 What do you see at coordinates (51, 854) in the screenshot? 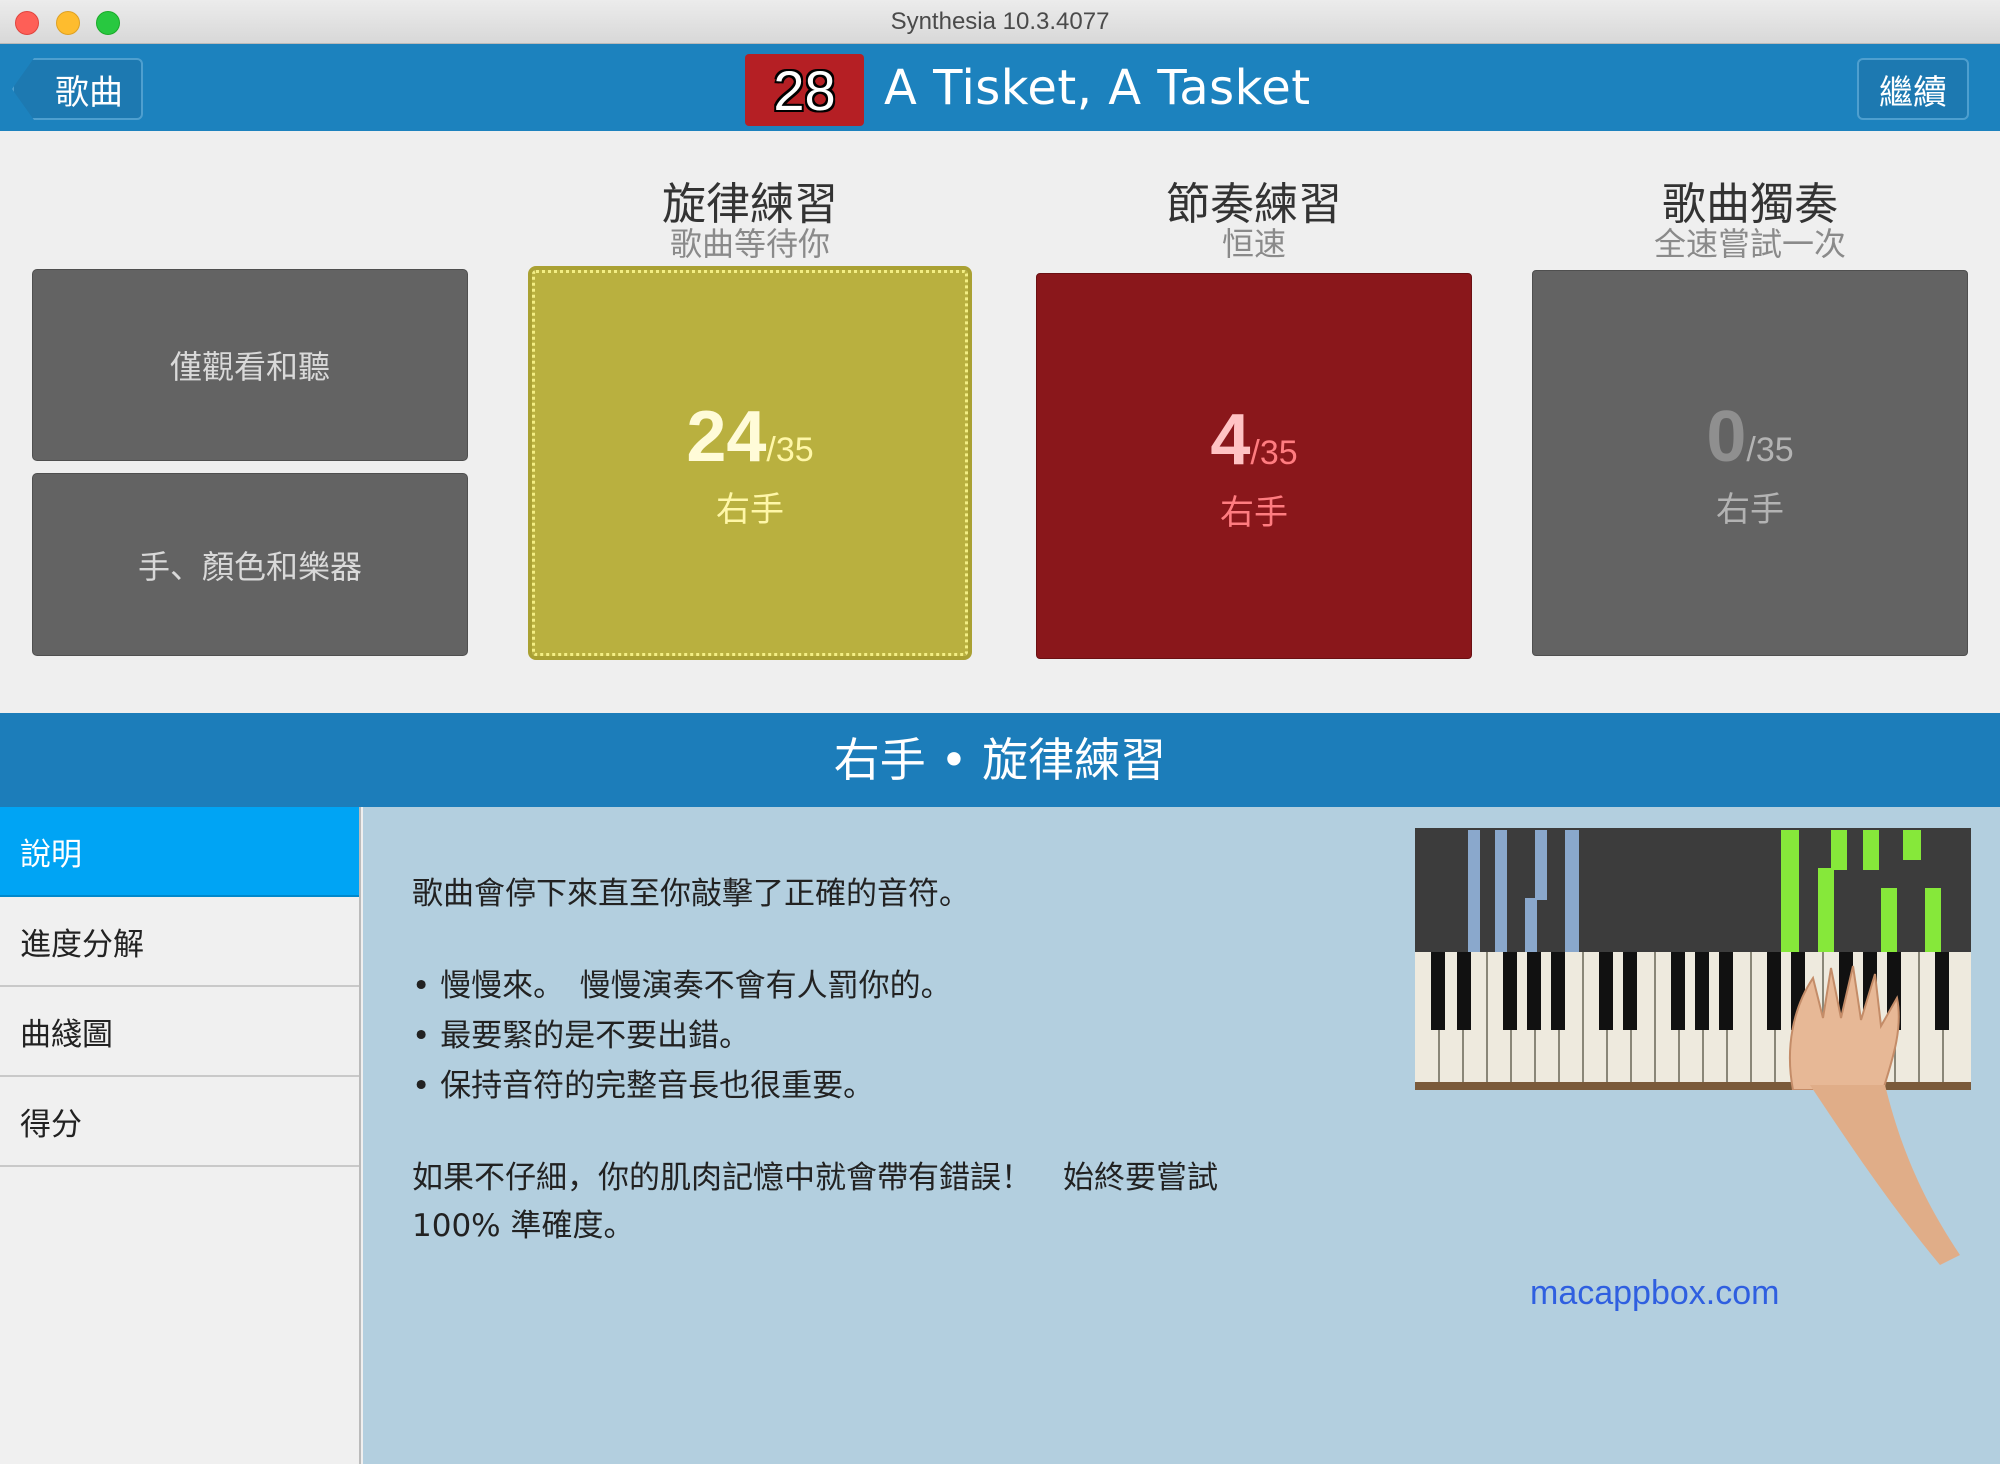
I see `sidebar-item-label: 說明` at bounding box center [51, 854].